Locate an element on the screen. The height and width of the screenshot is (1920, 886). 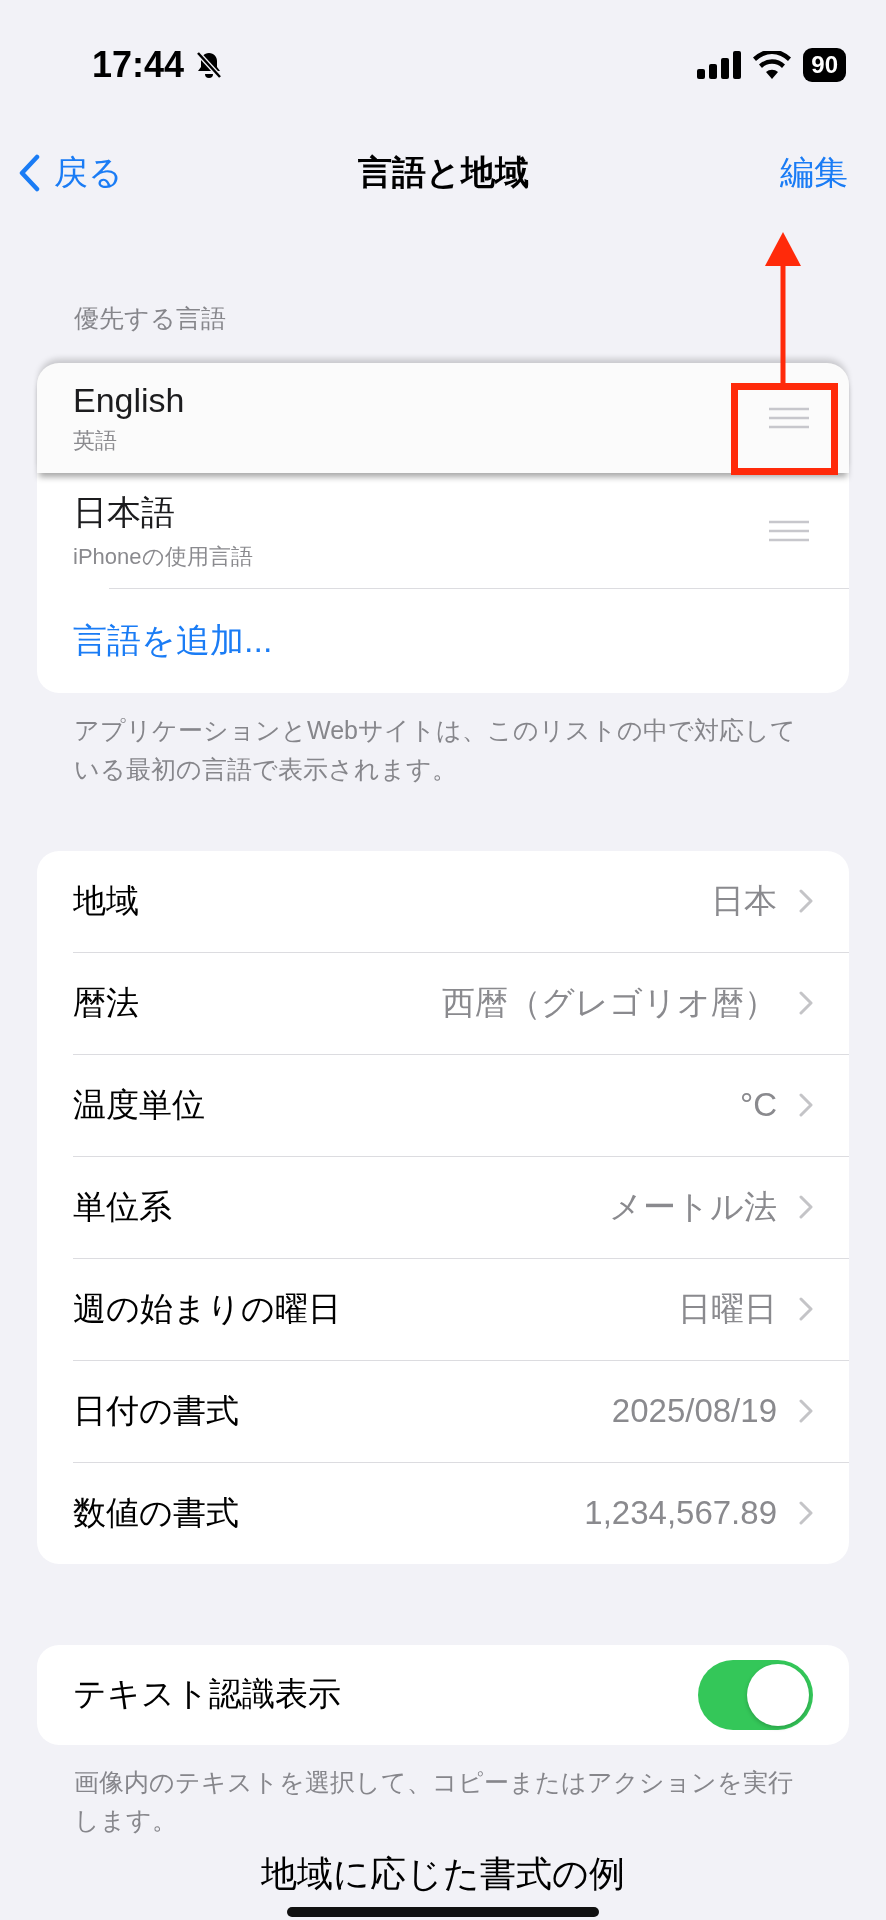
page-title: 言語と地域 is located at coordinates (443, 172).